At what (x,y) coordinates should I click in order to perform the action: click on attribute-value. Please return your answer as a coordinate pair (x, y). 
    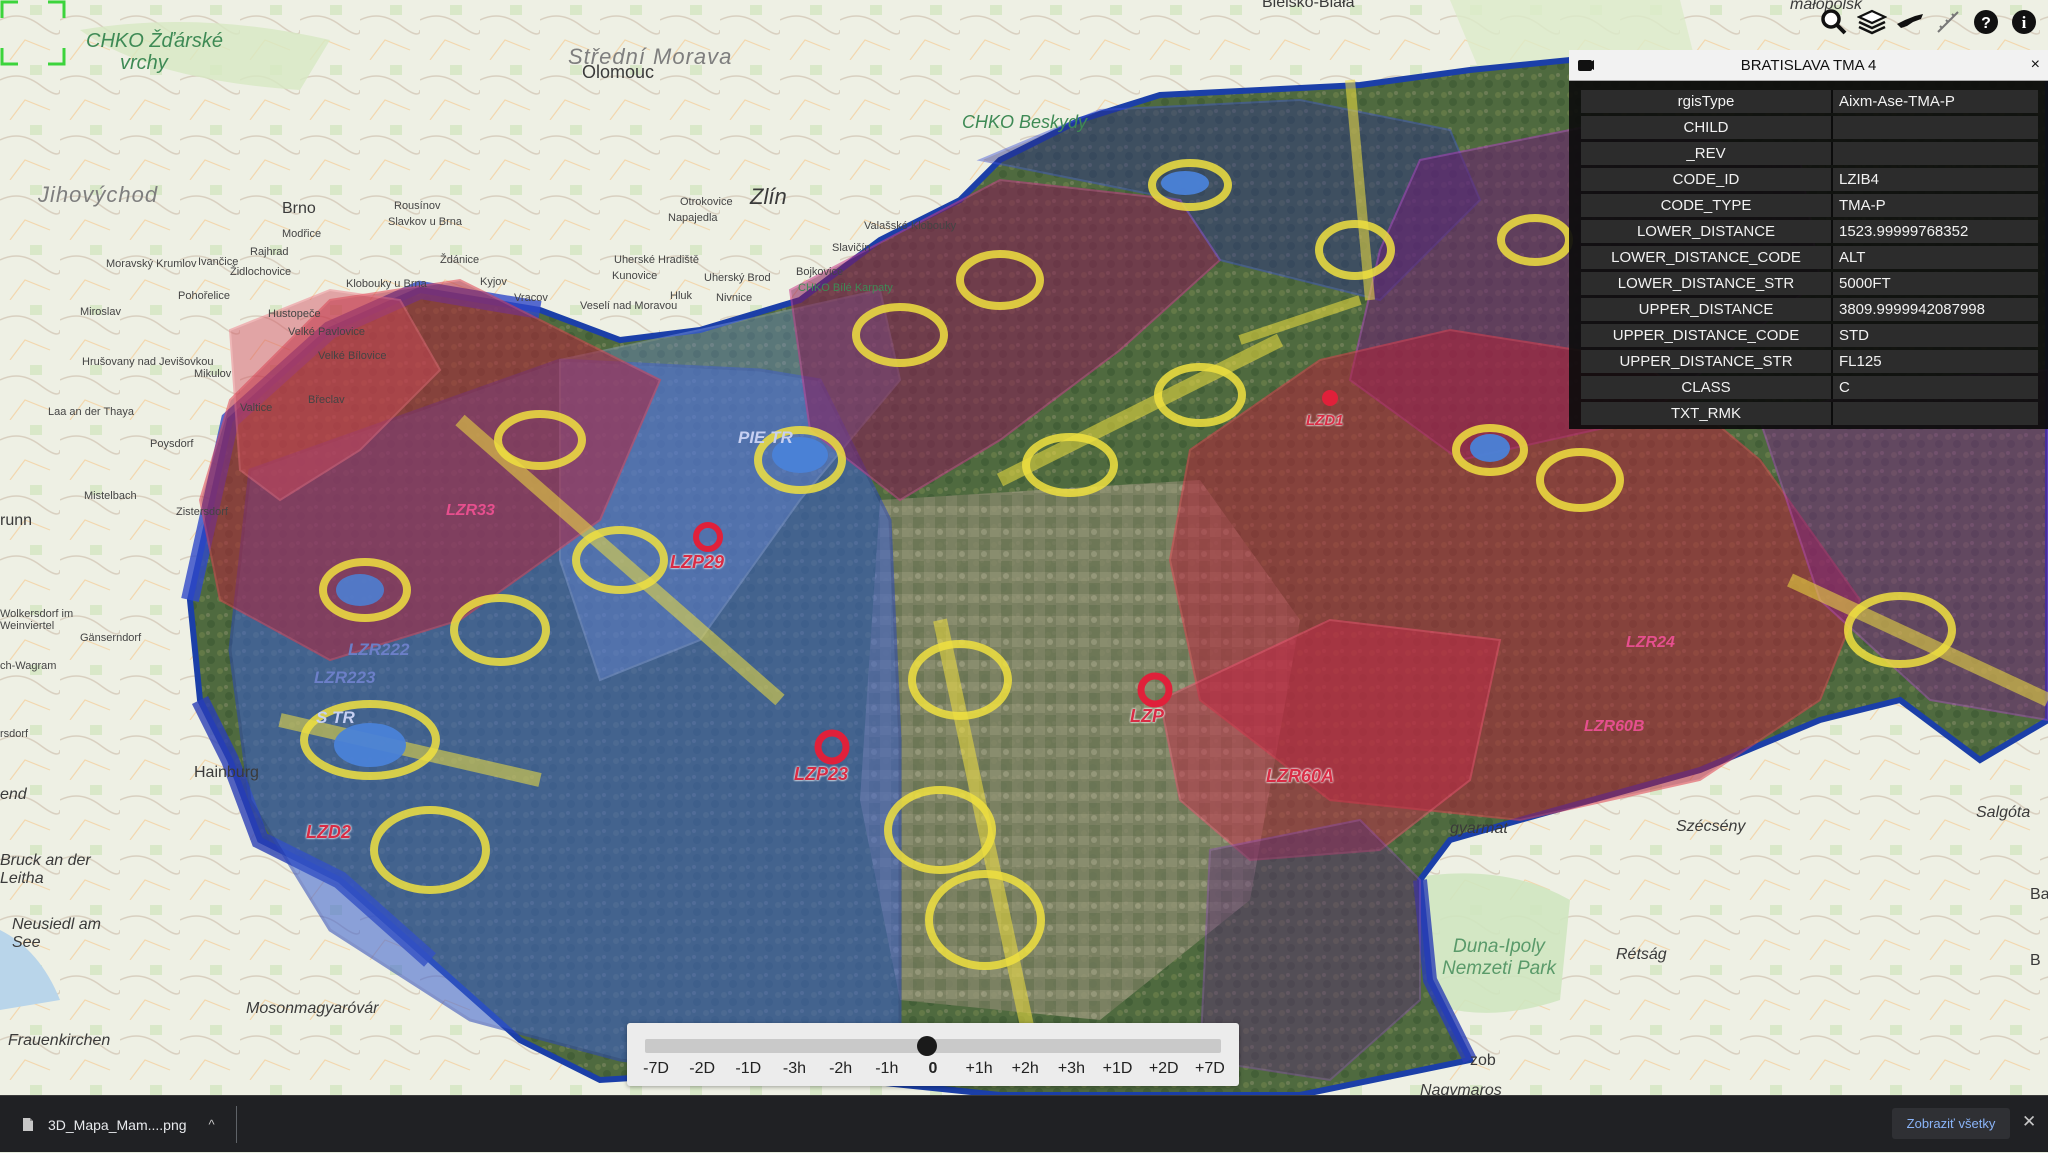
    Looking at the image, I should click on (1934, 127).